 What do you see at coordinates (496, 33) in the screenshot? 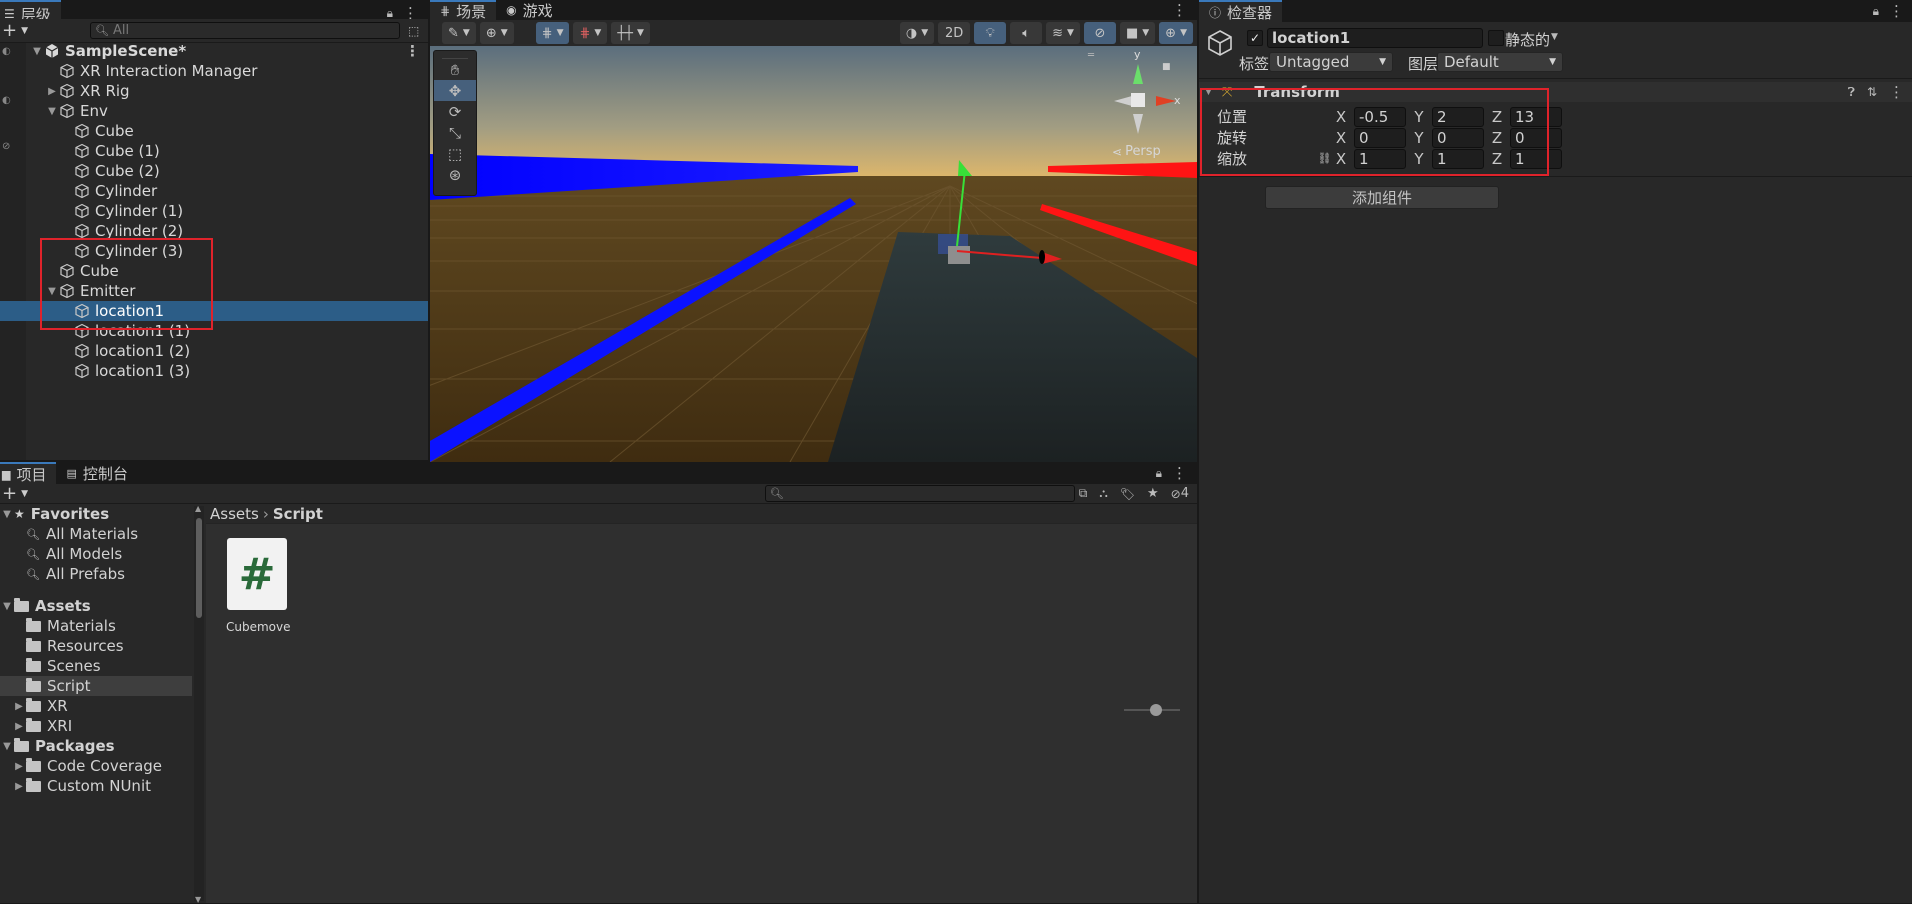
I see `global-toggle-button: ⊕ ▼` at bounding box center [496, 33].